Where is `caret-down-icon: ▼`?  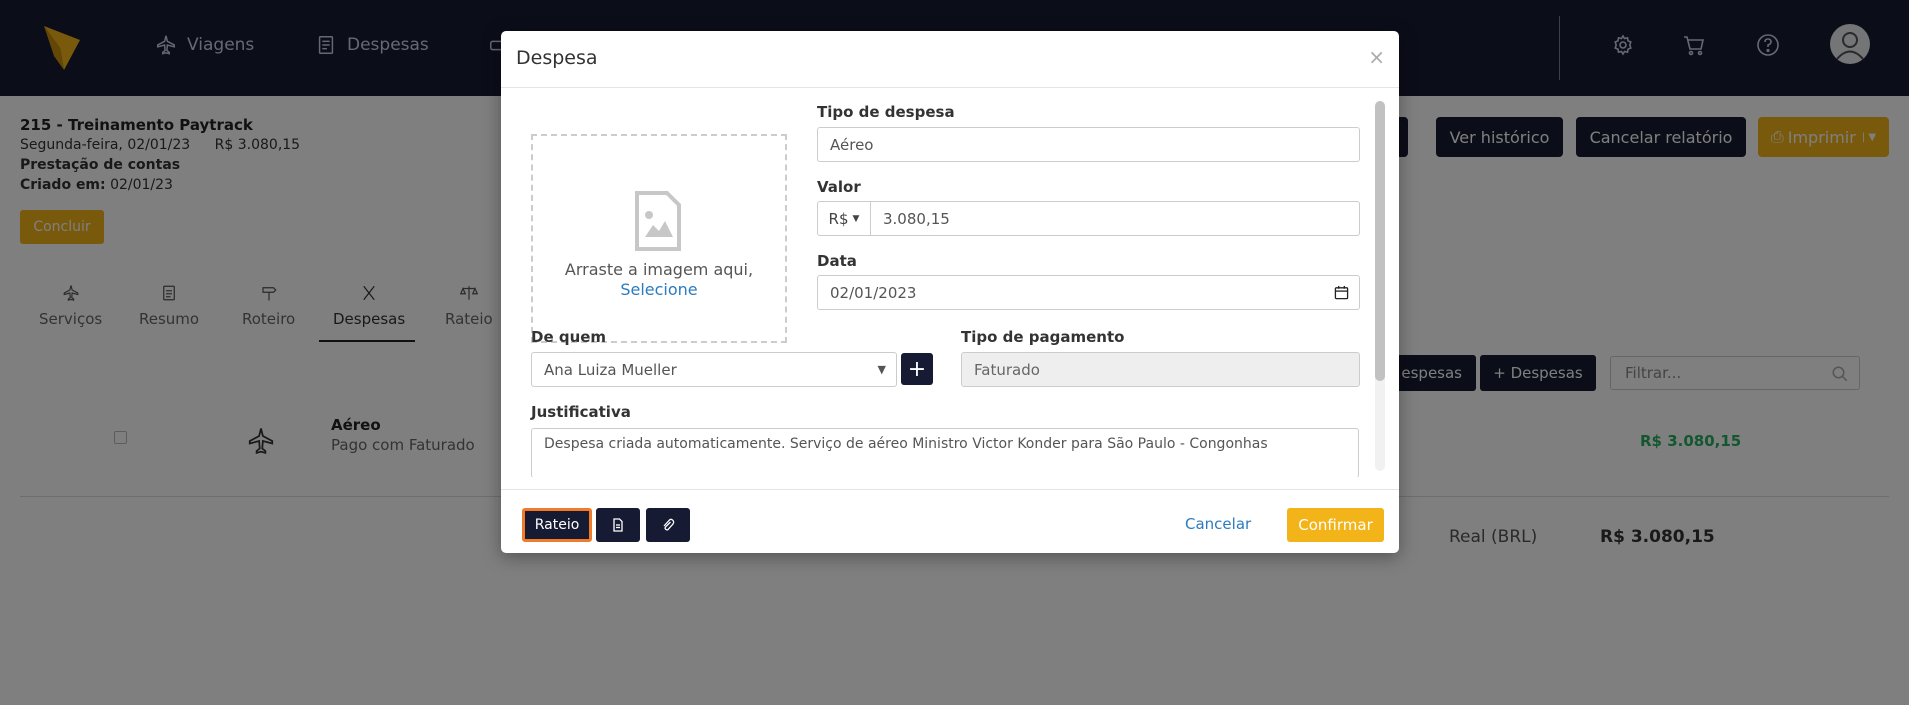 caret-down-icon: ▼ is located at coordinates (856, 218).